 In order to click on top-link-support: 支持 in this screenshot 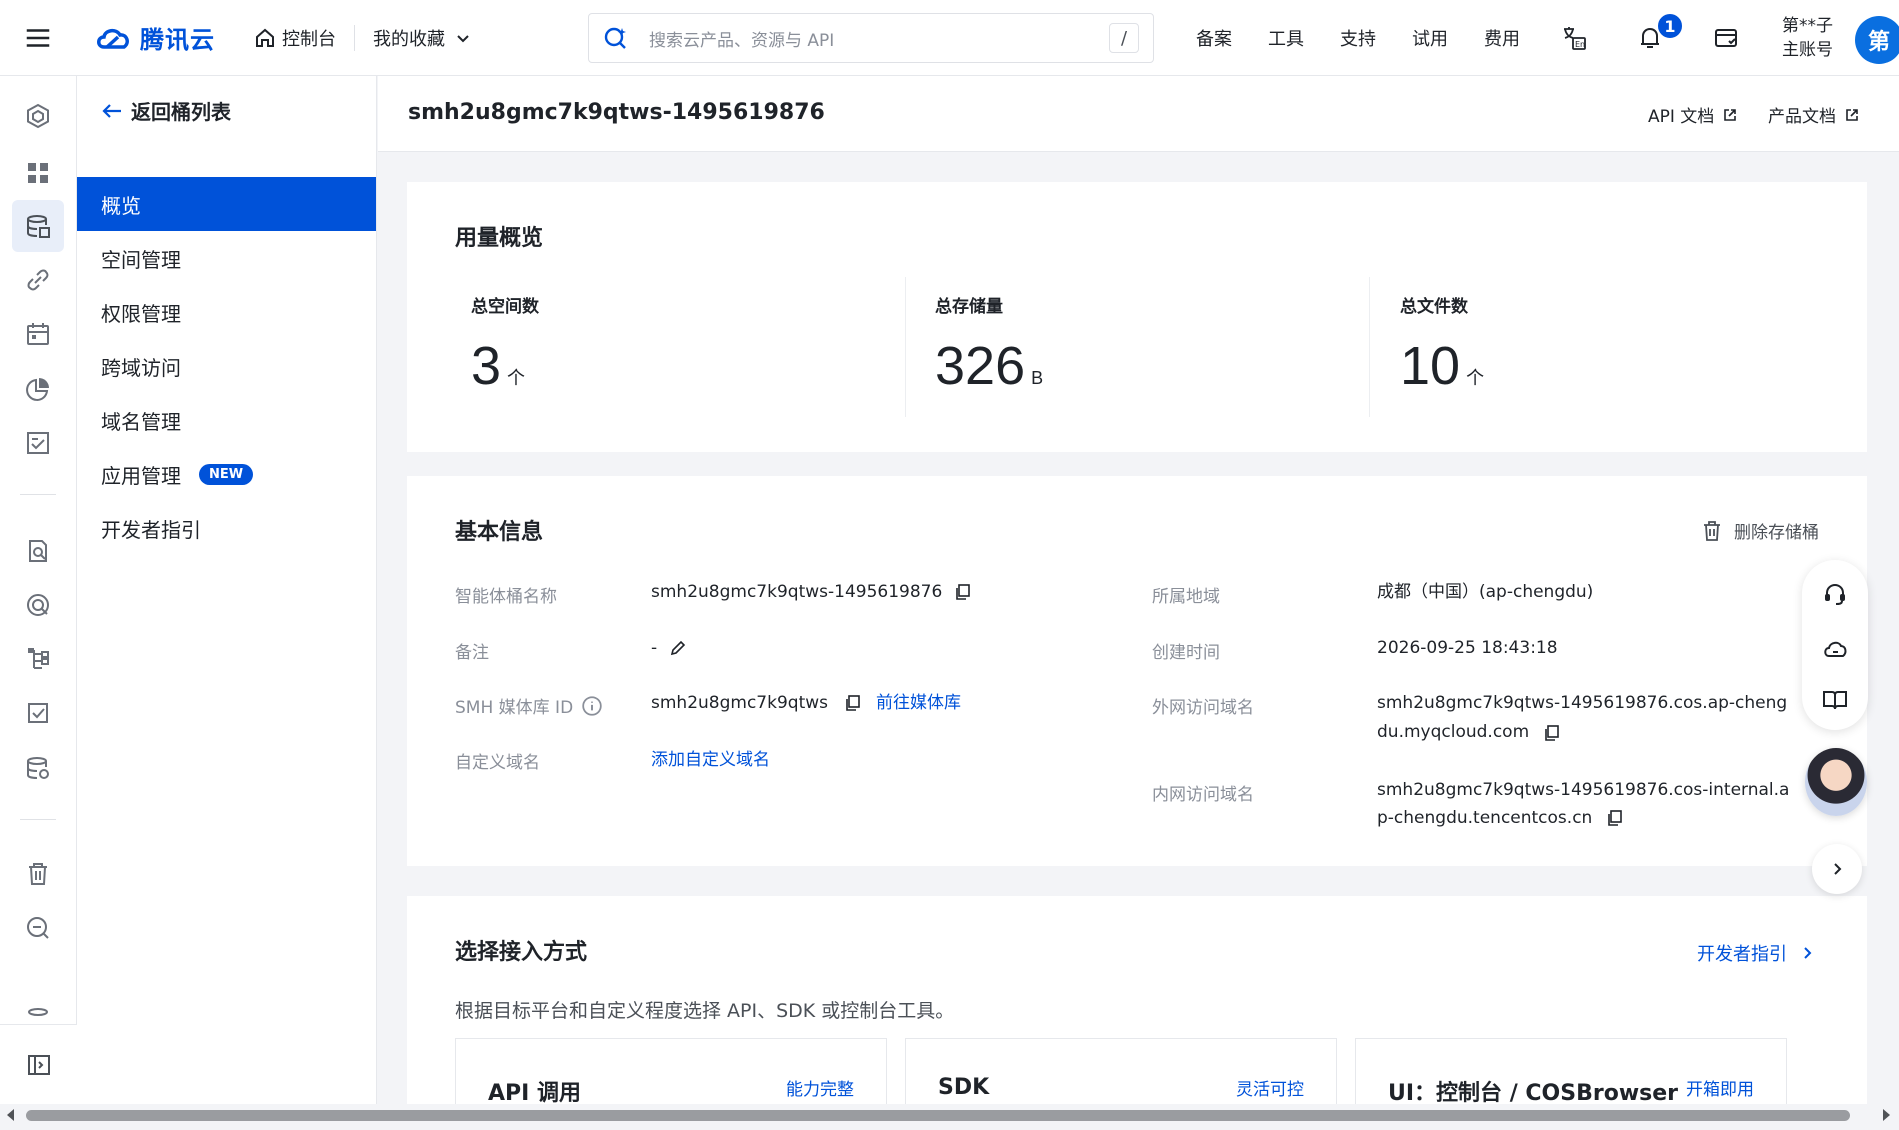, I will do `click(1358, 38)`.